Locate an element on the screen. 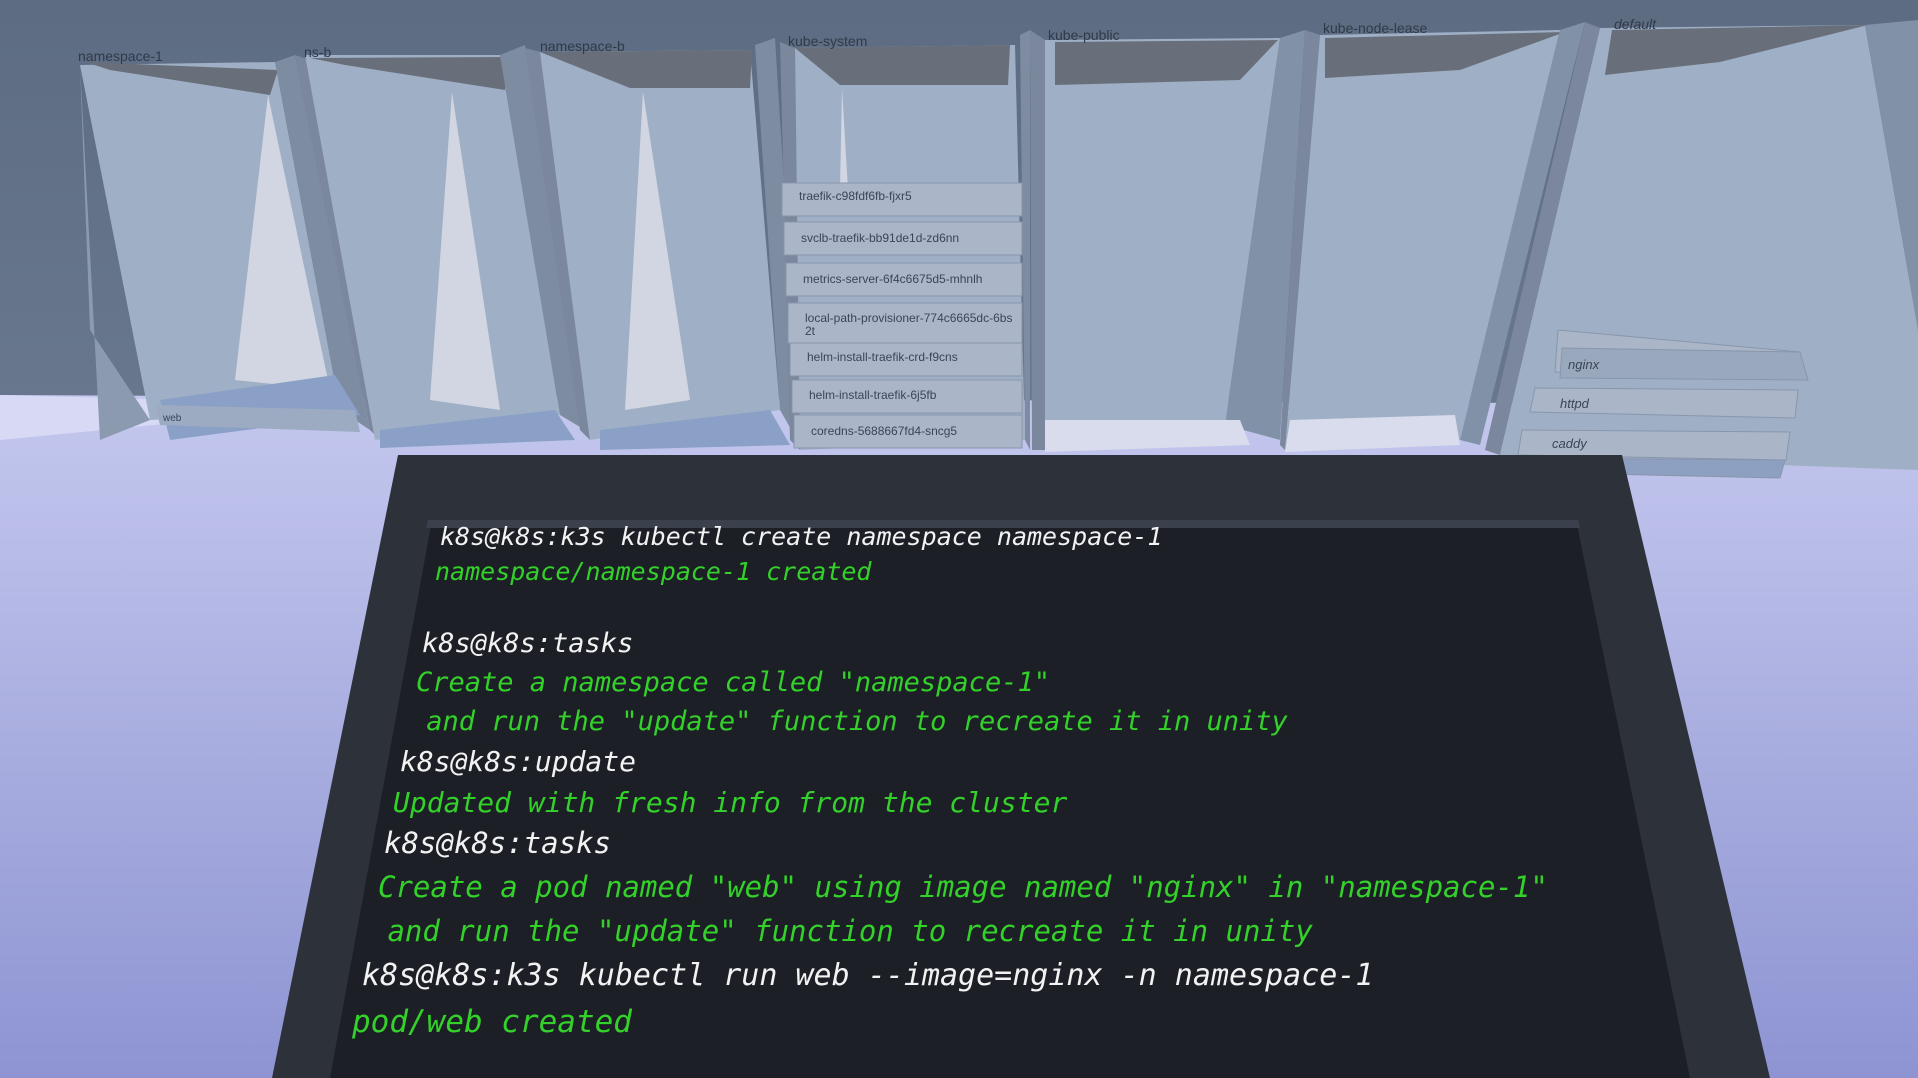 The width and height of the screenshot is (1918, 1078). namespace-label: default is located at coordinates (1635, 24).